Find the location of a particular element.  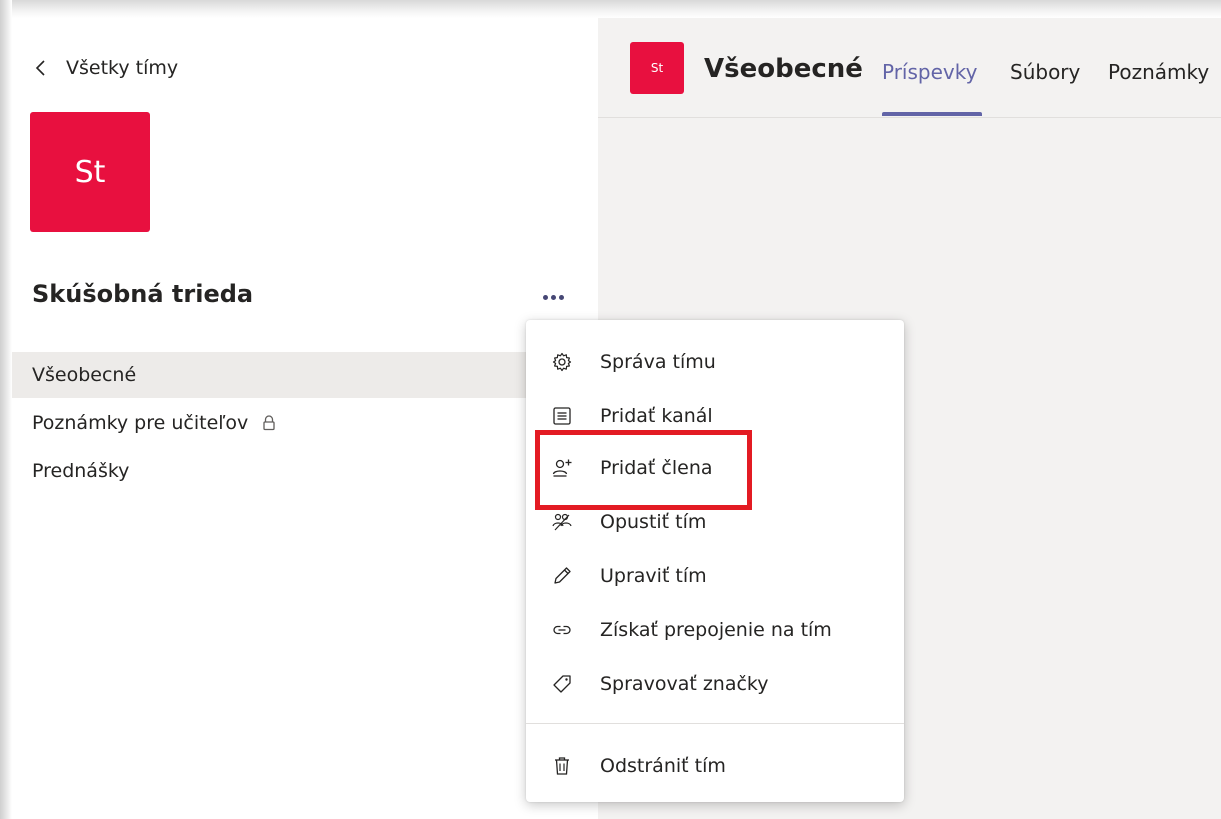

annotation-highlight-box is located at coordinates (643, 470).